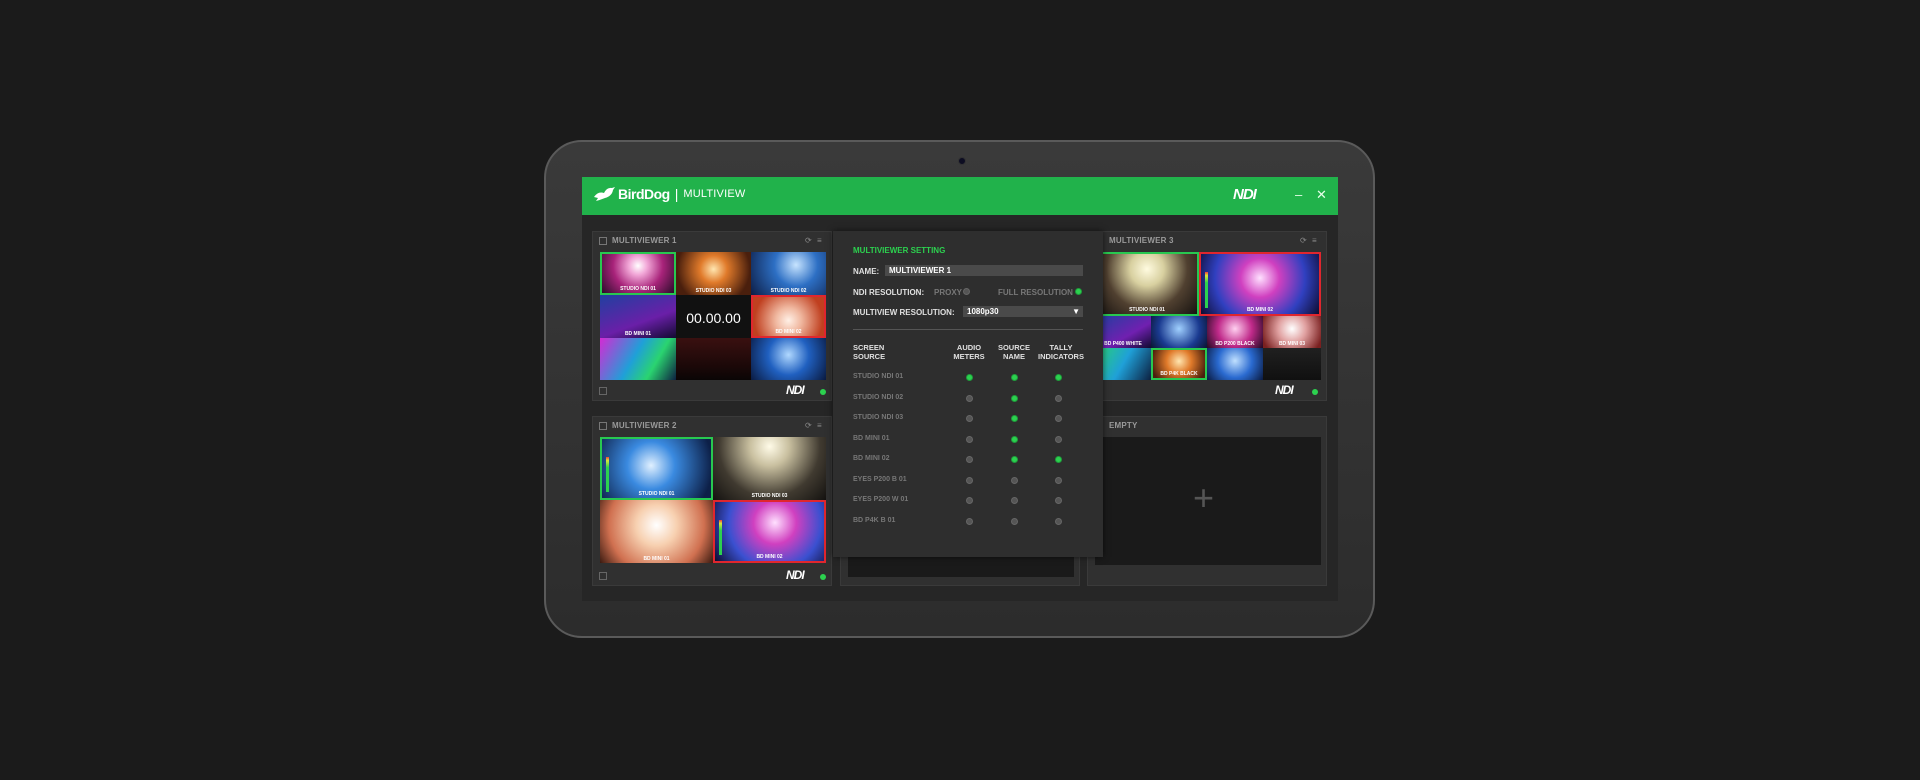  Describe the element at coordinates (904, 312) in the screenshot. I see `multiview-resolution-label: MULTIVIEW RESOLUTION:` at that location.